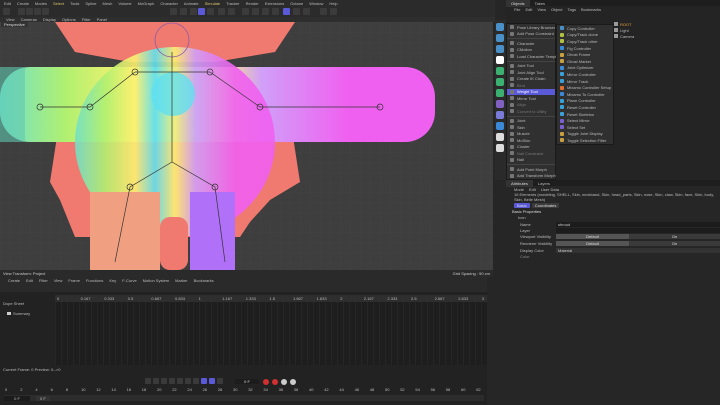 Image resolution: width=720 pixels, height=405 pixels. I want to click on submenu-item-toggle-joint-display: Toggle Joint Display, so click(585, 134).